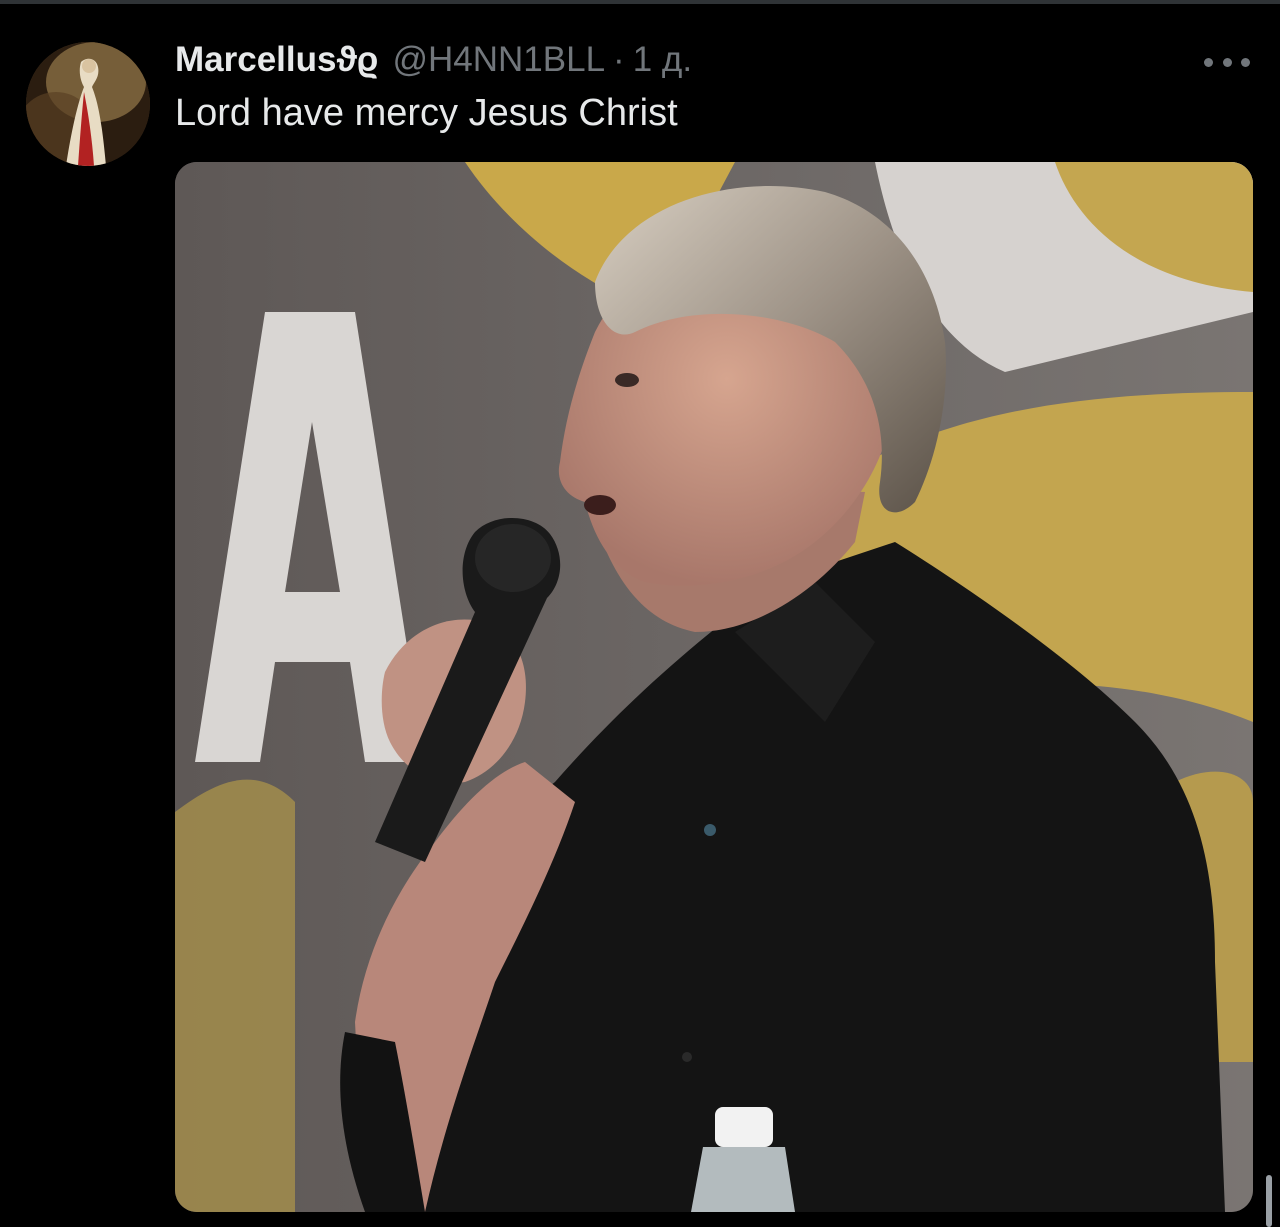 This screenshot has height=1227, width=1280. I want to click on tweet-header: Marcellusϑϱ @H4NN1BLL · 1 д., so click(433, 62).